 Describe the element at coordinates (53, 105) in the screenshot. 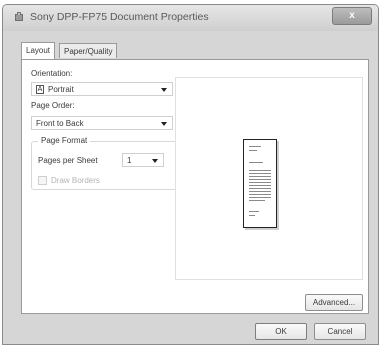

I see `page-order-label: Page Order:` at that location.